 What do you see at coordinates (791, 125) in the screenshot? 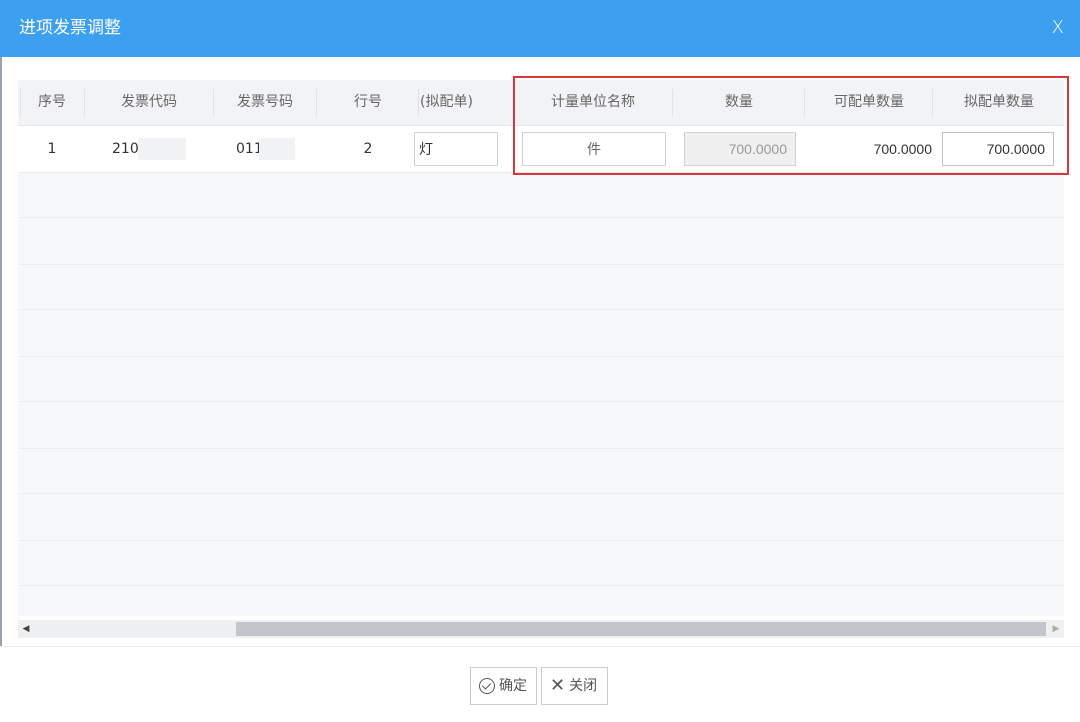
I see `highlight-annotation-box` at bounding box center [791, 125].